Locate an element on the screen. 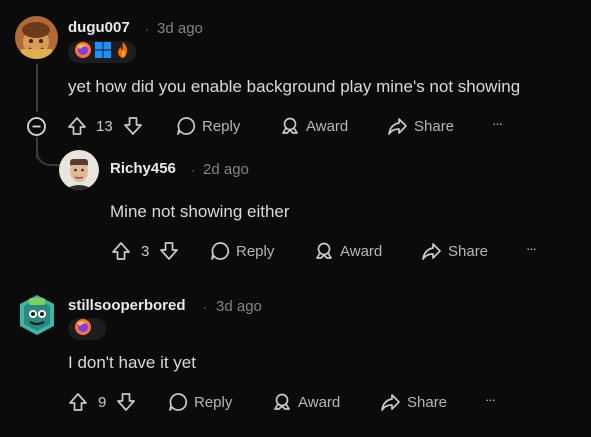 The height and width of the screenshot is (437, 591). windows-icon is located at coordinates (103, 52).